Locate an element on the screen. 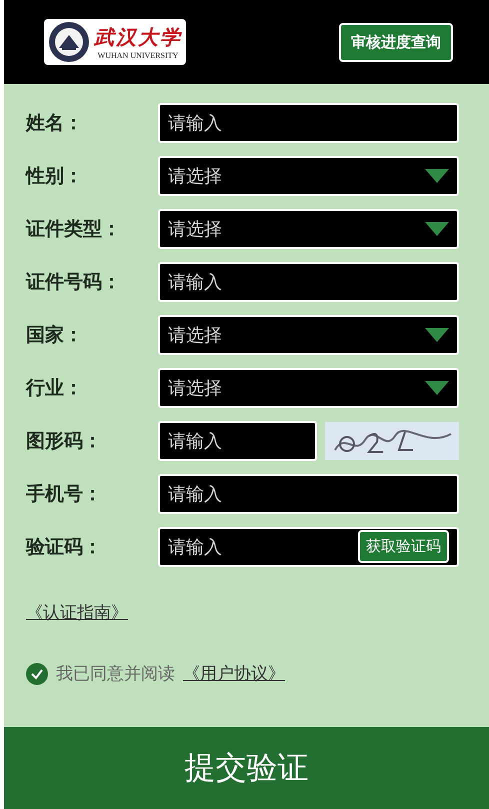  field-label: 证件号码： is located at coordinates (74, 282).